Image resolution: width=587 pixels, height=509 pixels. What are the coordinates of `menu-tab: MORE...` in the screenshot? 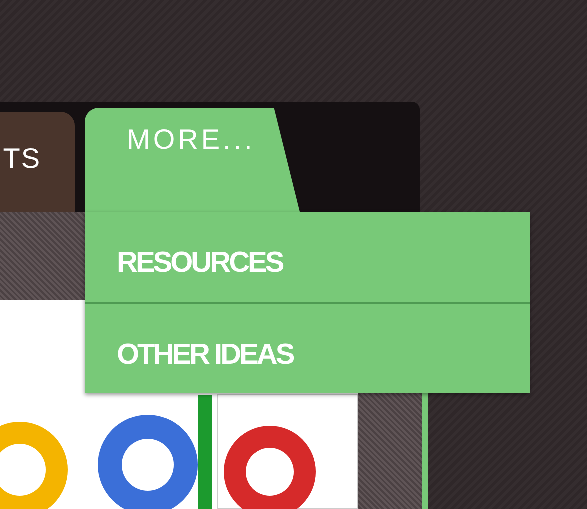 It's located at (192, 160).